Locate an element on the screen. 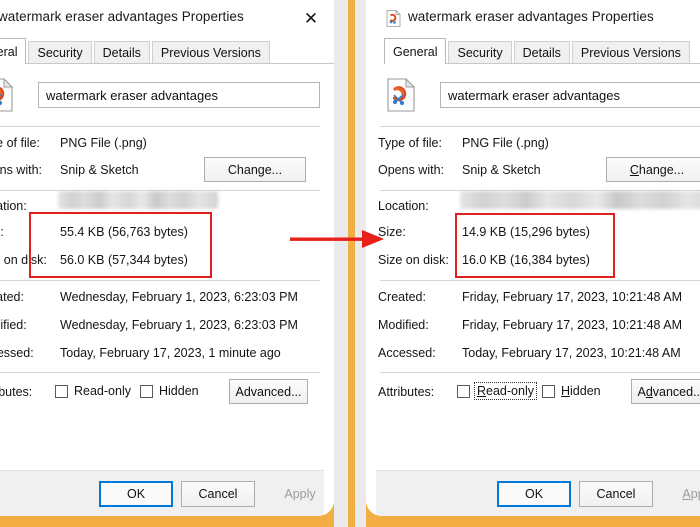  gap-strip-accent is located at coordinates (351, 263).